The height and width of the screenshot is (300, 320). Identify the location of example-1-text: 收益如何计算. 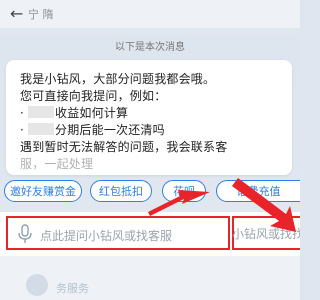
(92, 113).